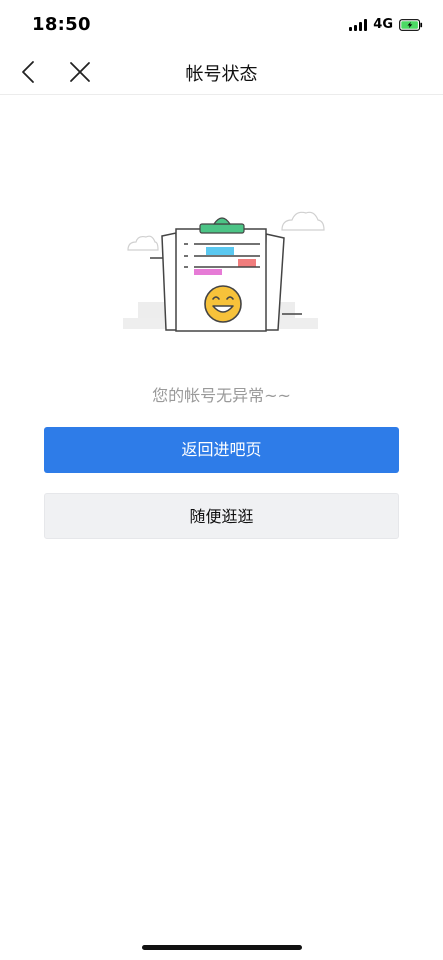  Describe the element at coordinates (411, 24) in the screenshot. I see `battery-icon` at that location.